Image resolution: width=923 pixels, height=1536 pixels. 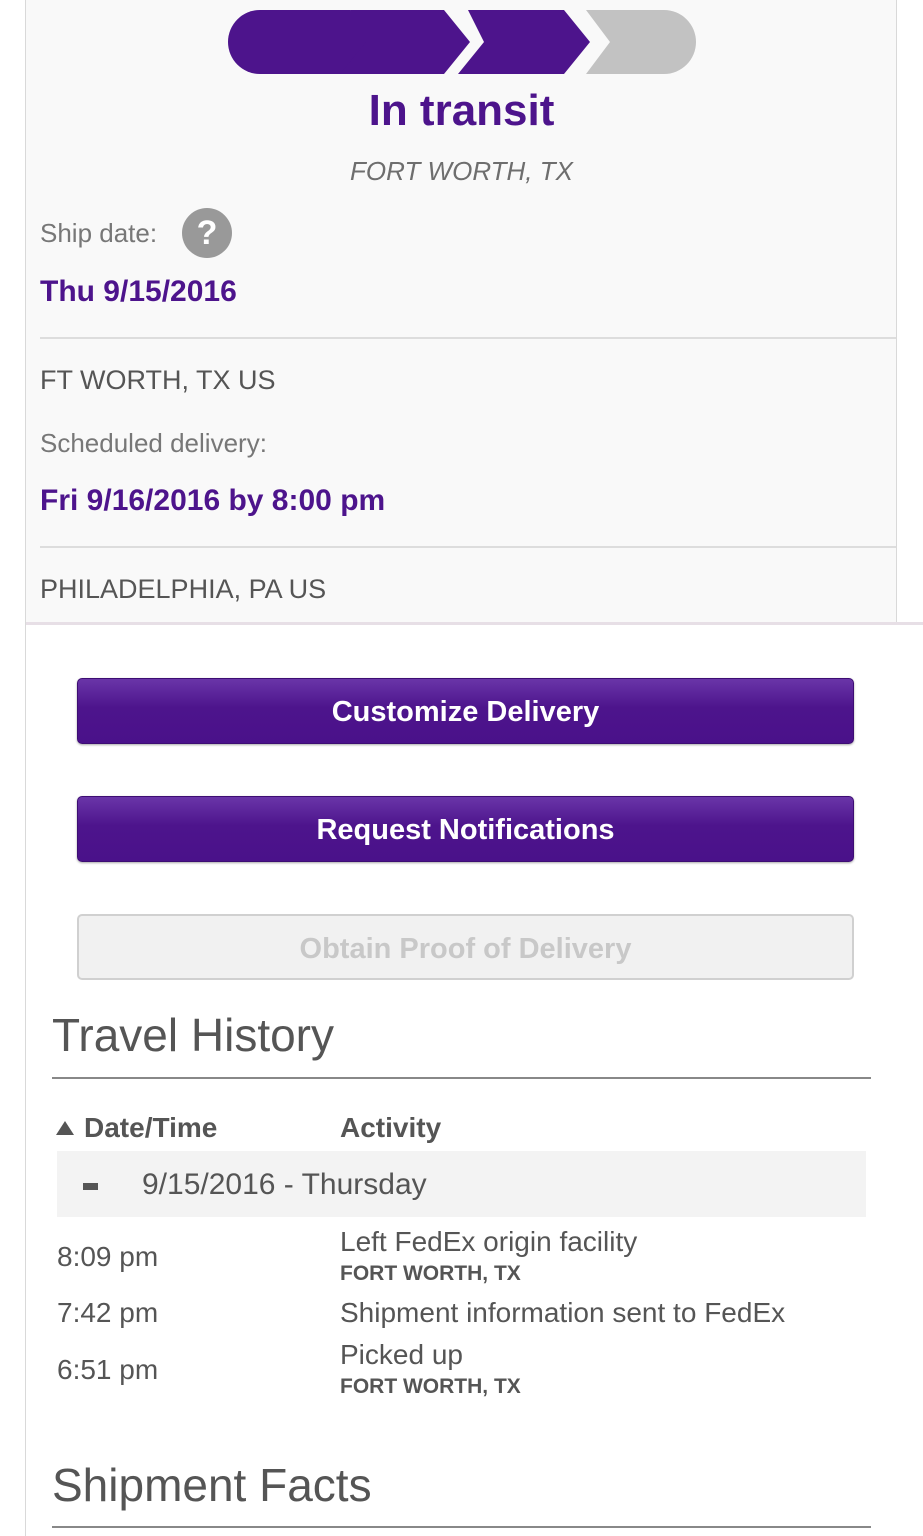 I want to click on collapse-icon, so click(x=90, y=1186).